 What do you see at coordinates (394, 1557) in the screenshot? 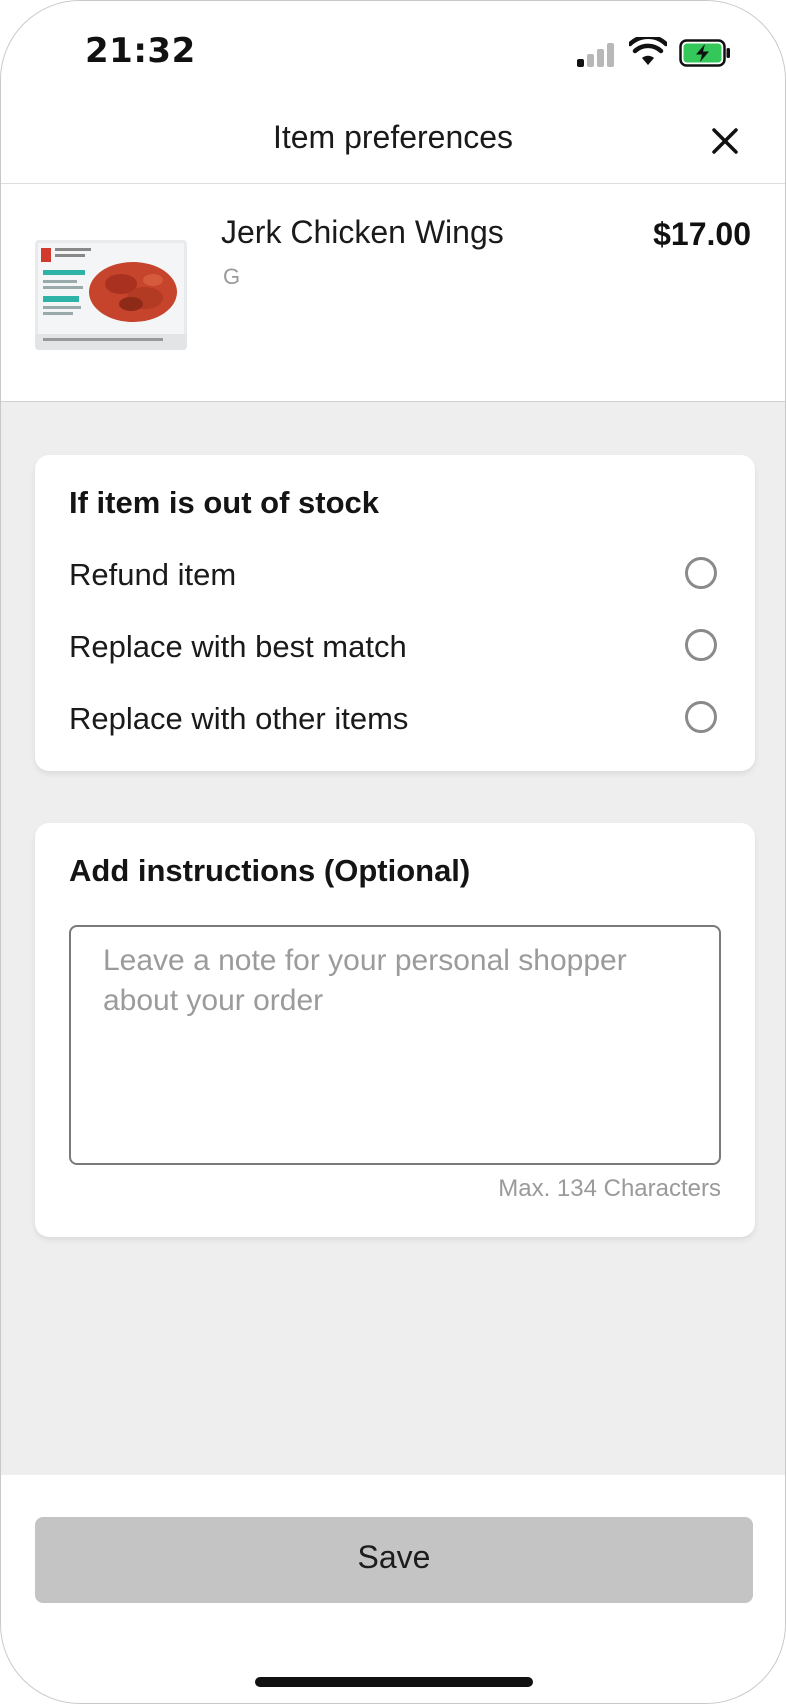
I see `save-button-label: Save` at bounding box center [394, 1557].